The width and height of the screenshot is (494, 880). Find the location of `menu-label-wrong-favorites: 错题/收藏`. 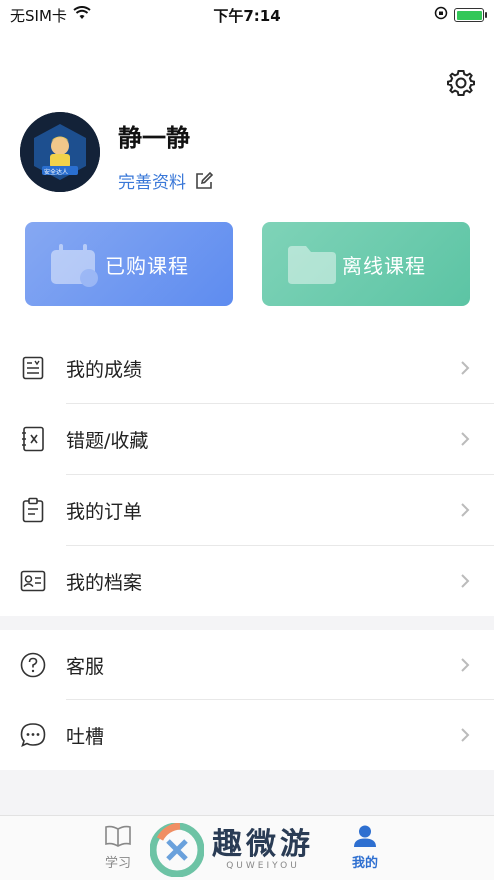

menu-label-wrong-favorites: 错题/收藏 is located at coordinates (107, 440).